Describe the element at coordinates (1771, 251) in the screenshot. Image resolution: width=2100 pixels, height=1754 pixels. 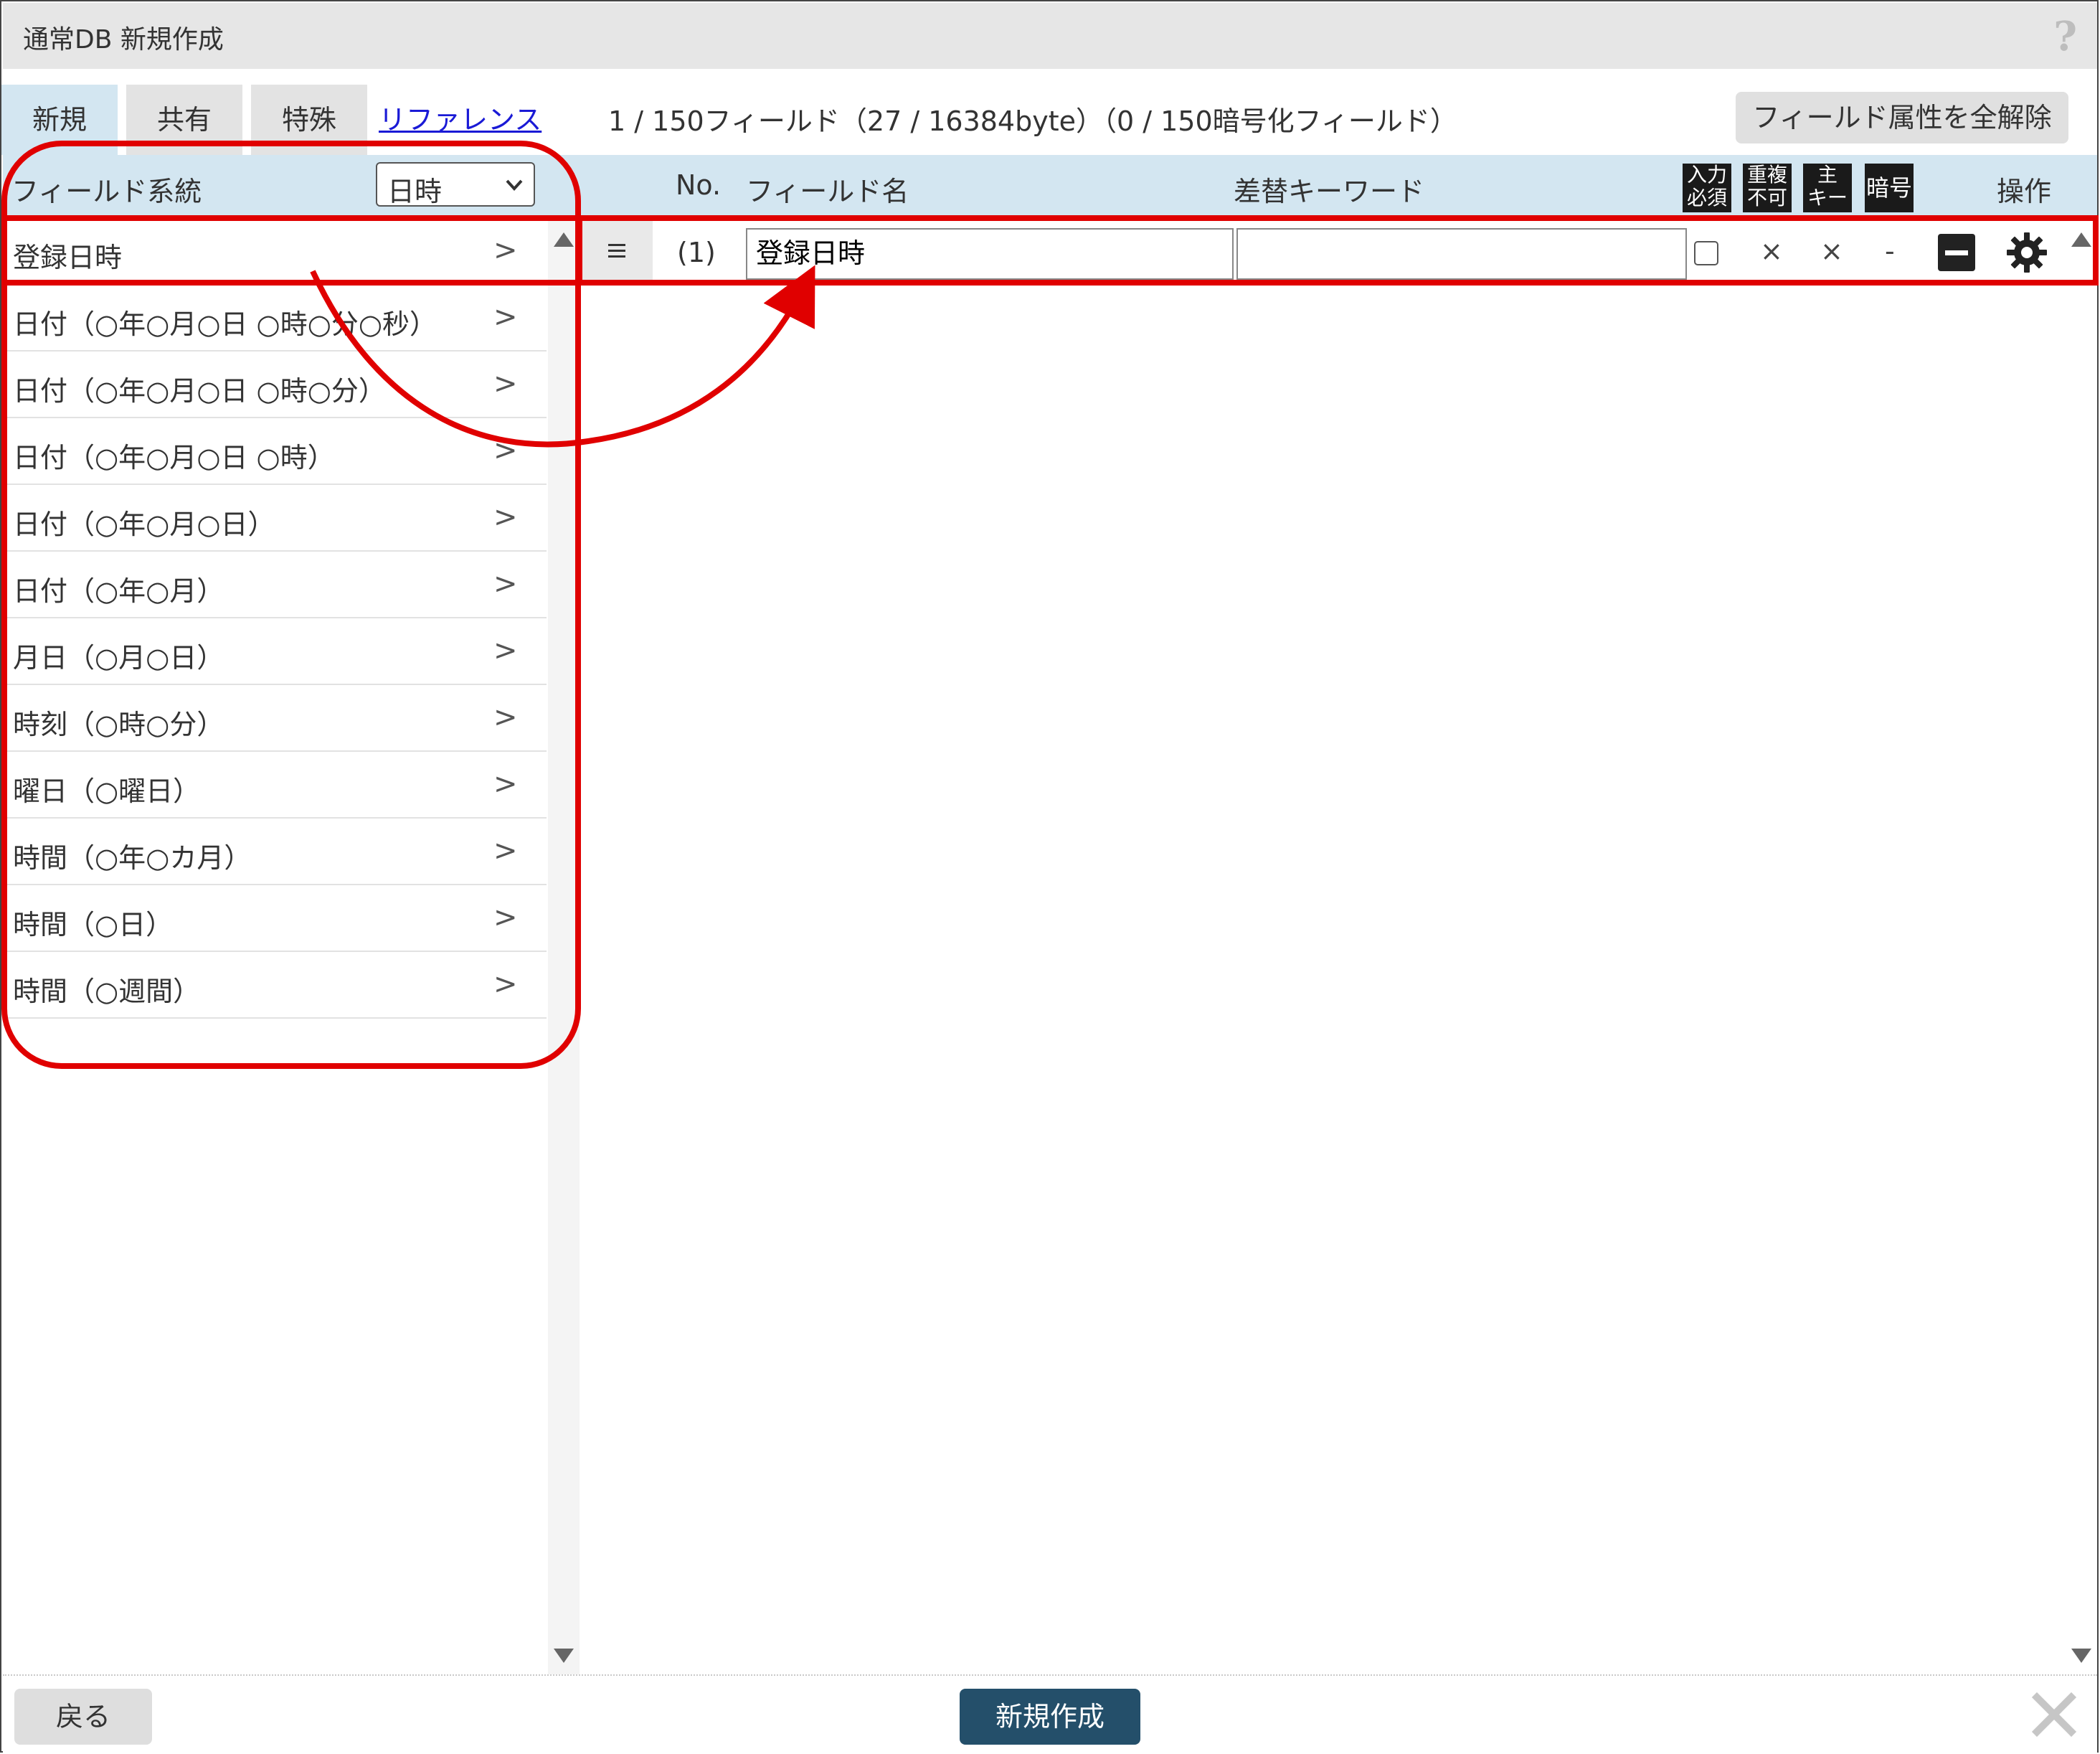
I see `unique-mark: ×` at that location.